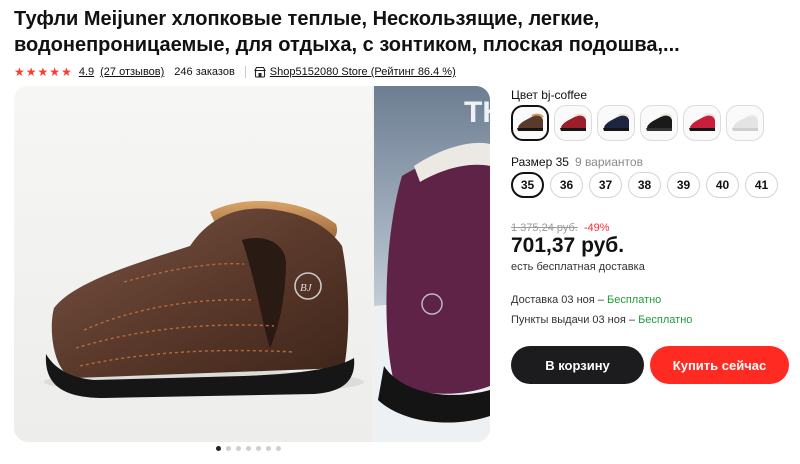  I want to click on old-price-row: 1 375,24 руб. -49%, so click(560, 228).